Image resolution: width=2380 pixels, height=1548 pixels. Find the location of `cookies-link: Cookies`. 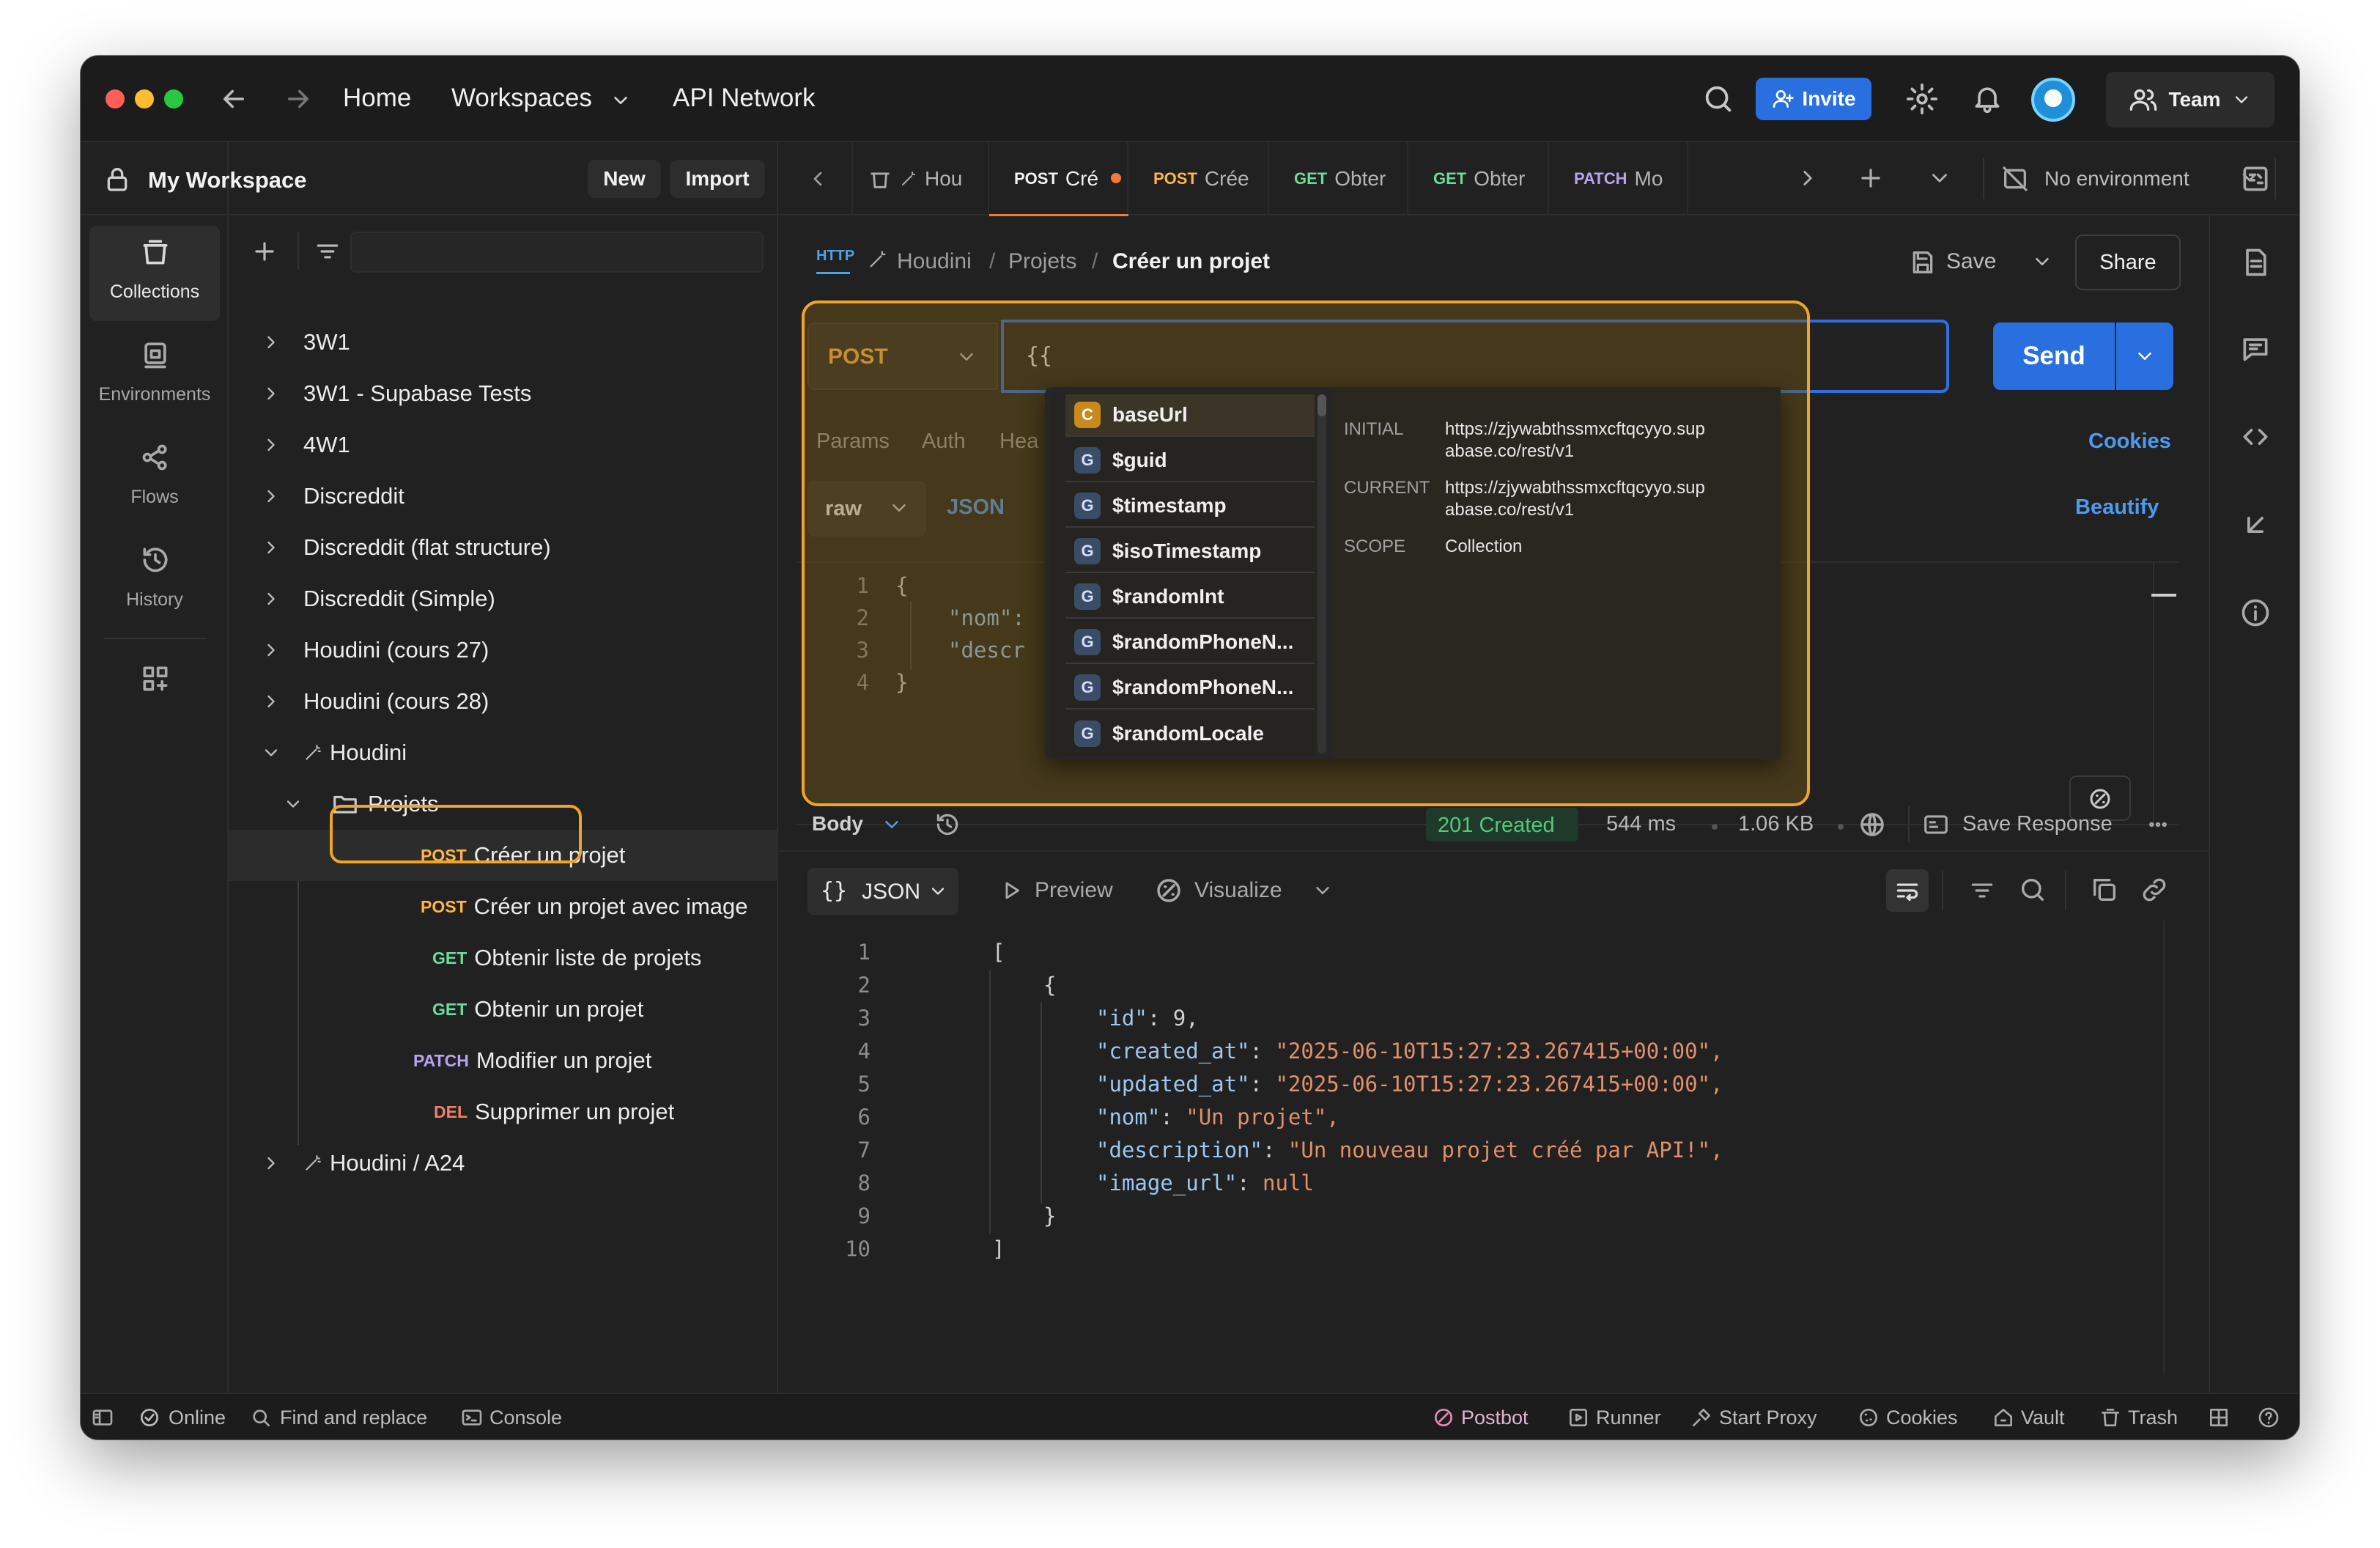

cookies-link: Cookies is located at coordinates (2129, 442).